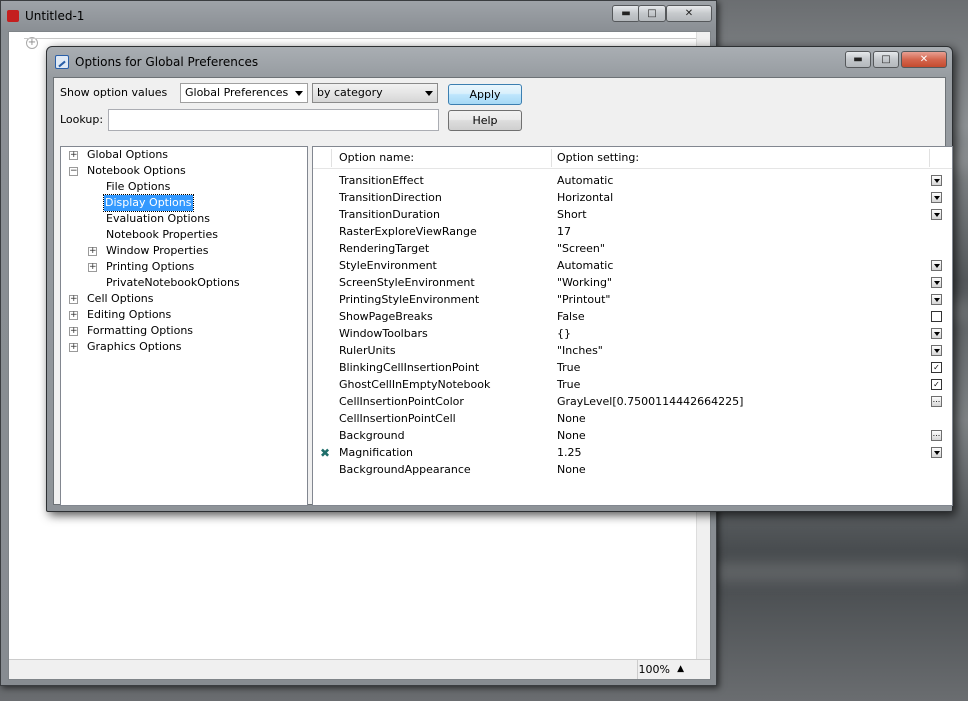  What do you see at coordinates (632, 214) in the screenshot?
I see `table-row: TransitionDuration Short` at bounding box center [632, 214].